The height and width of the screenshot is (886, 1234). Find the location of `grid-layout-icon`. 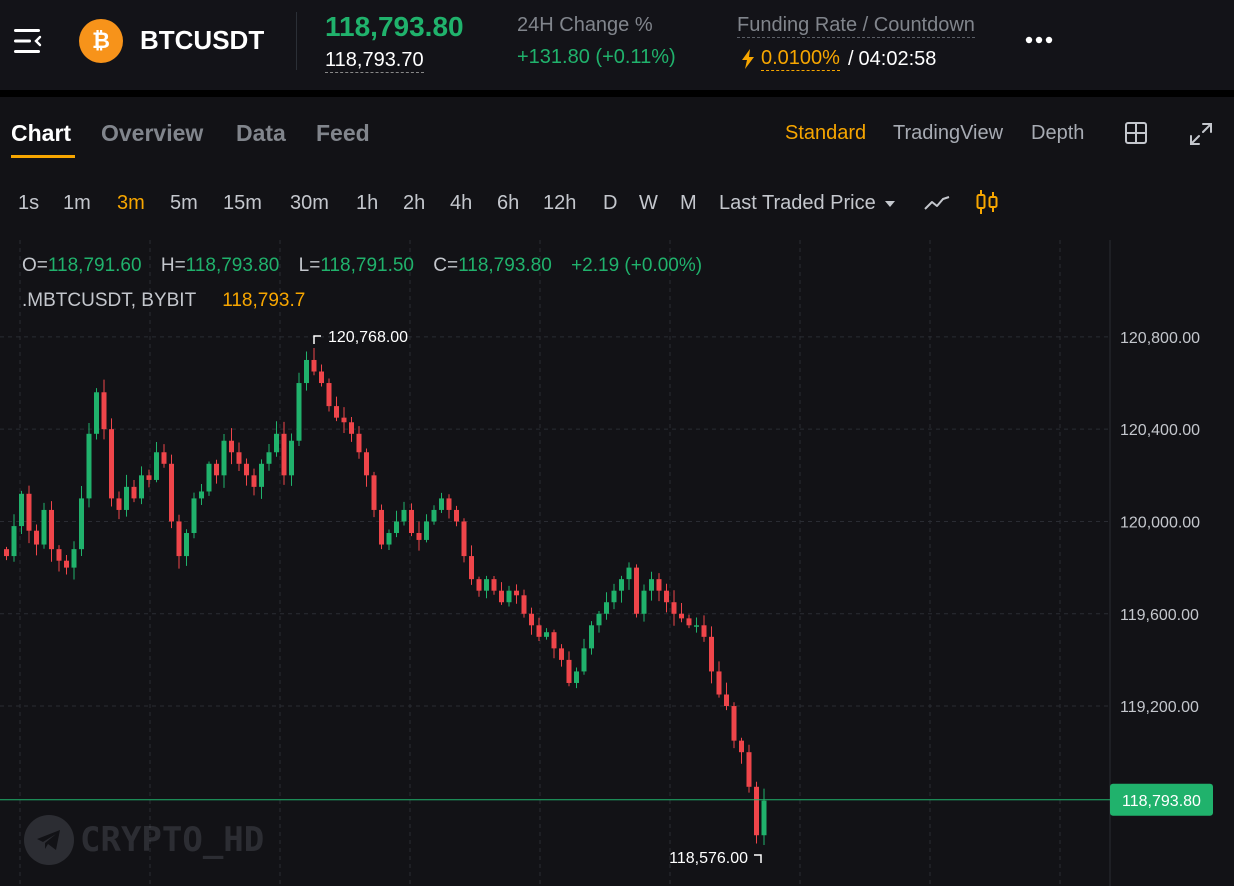

grid-layout-icon is located at coordinates (1136, 133).